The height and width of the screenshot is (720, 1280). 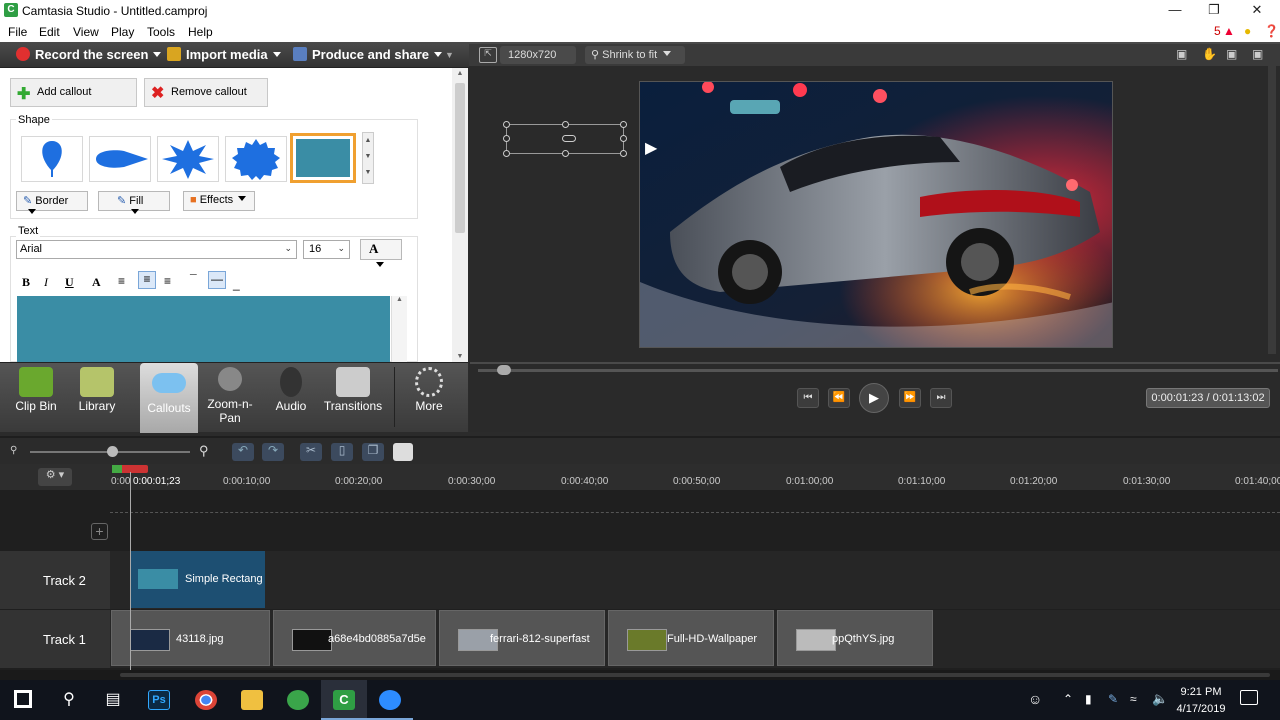 What do you see at coordinates (1160, 699) in the screenshot?
I see `volume-icon: 🔈` at bounding box center [1160, 699].